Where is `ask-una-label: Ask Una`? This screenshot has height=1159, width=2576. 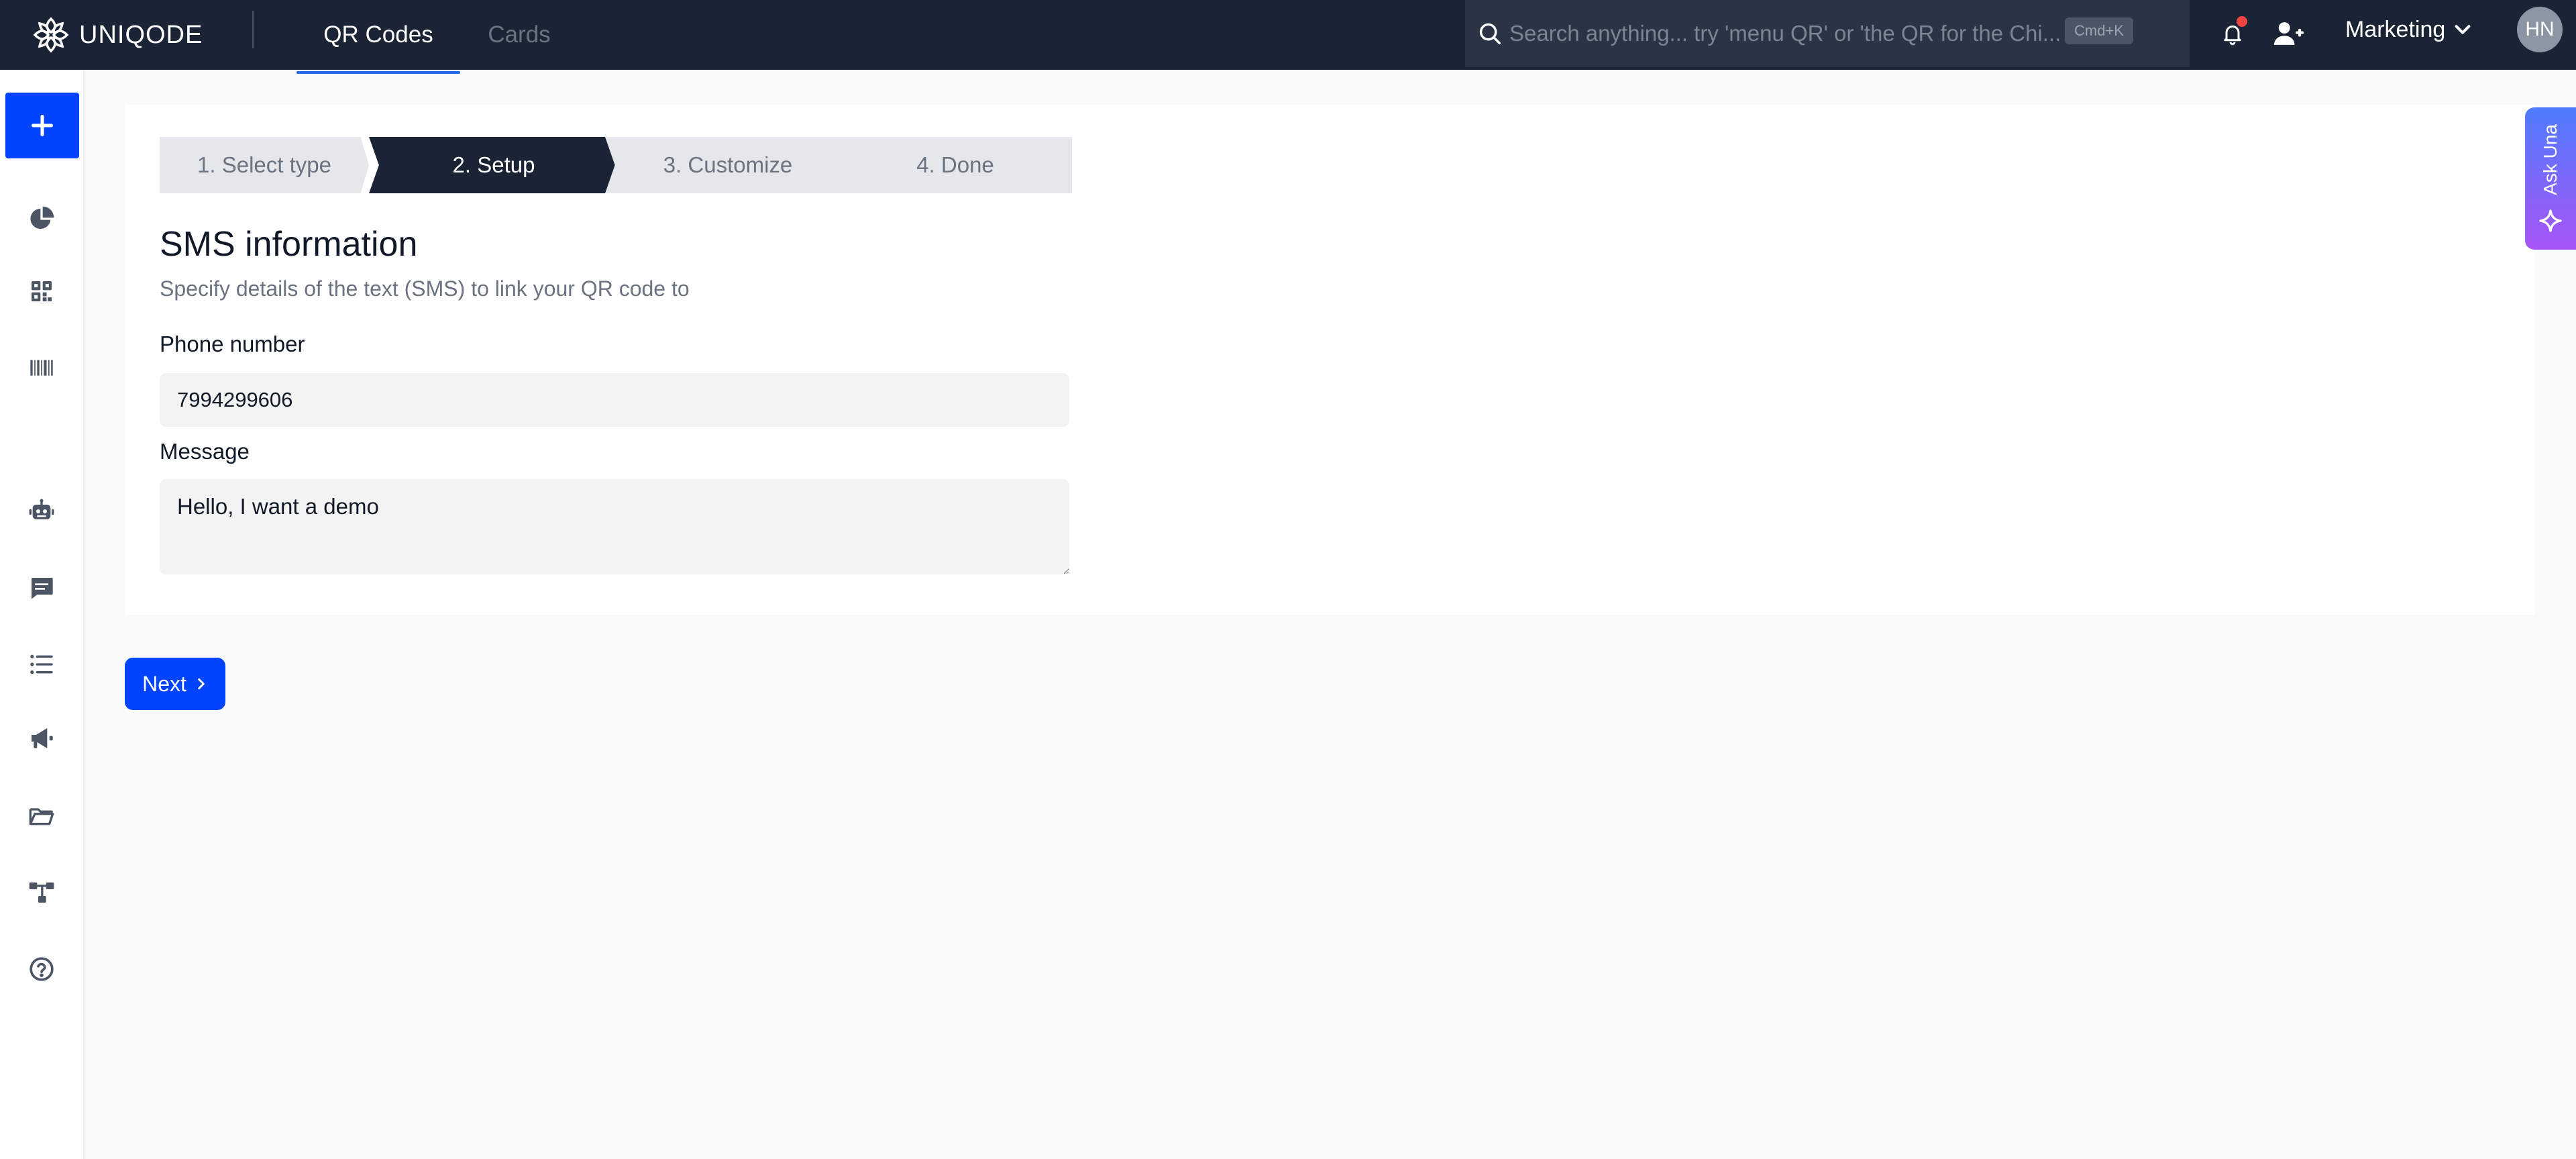 ask-una-label: Ask Una is located at coordinates (2550, 159).